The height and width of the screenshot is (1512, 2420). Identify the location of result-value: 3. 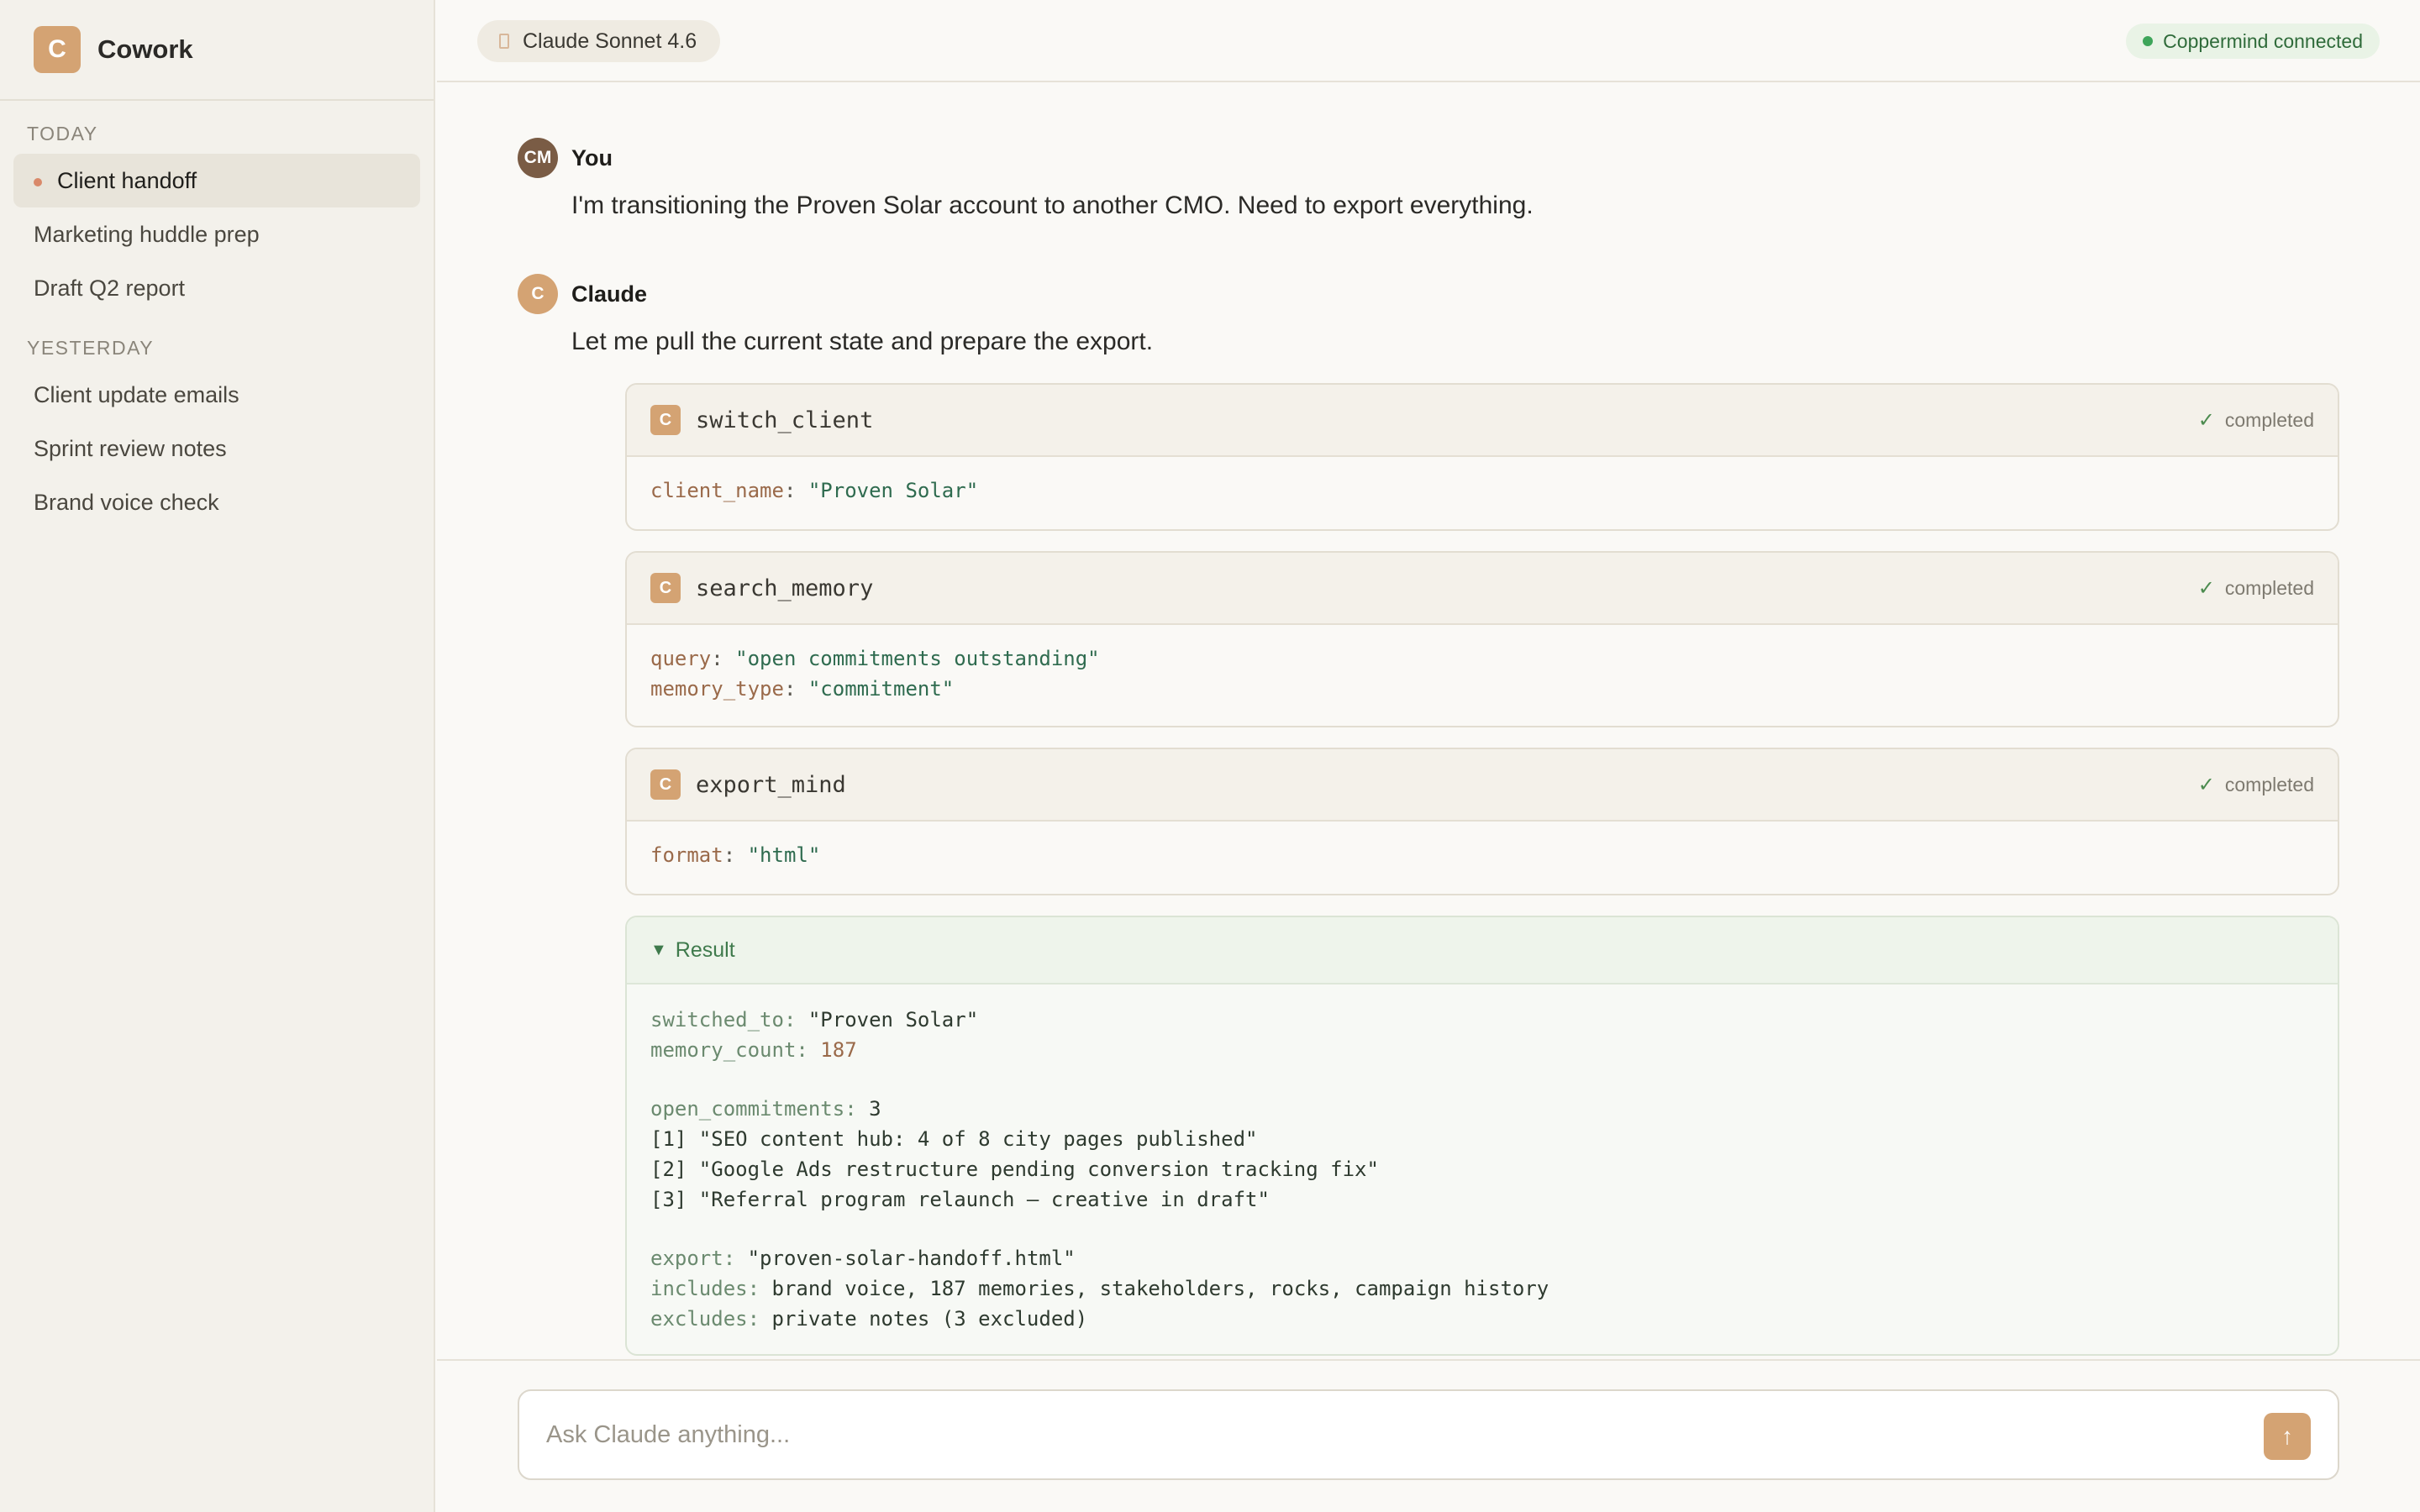
(875, 1109).